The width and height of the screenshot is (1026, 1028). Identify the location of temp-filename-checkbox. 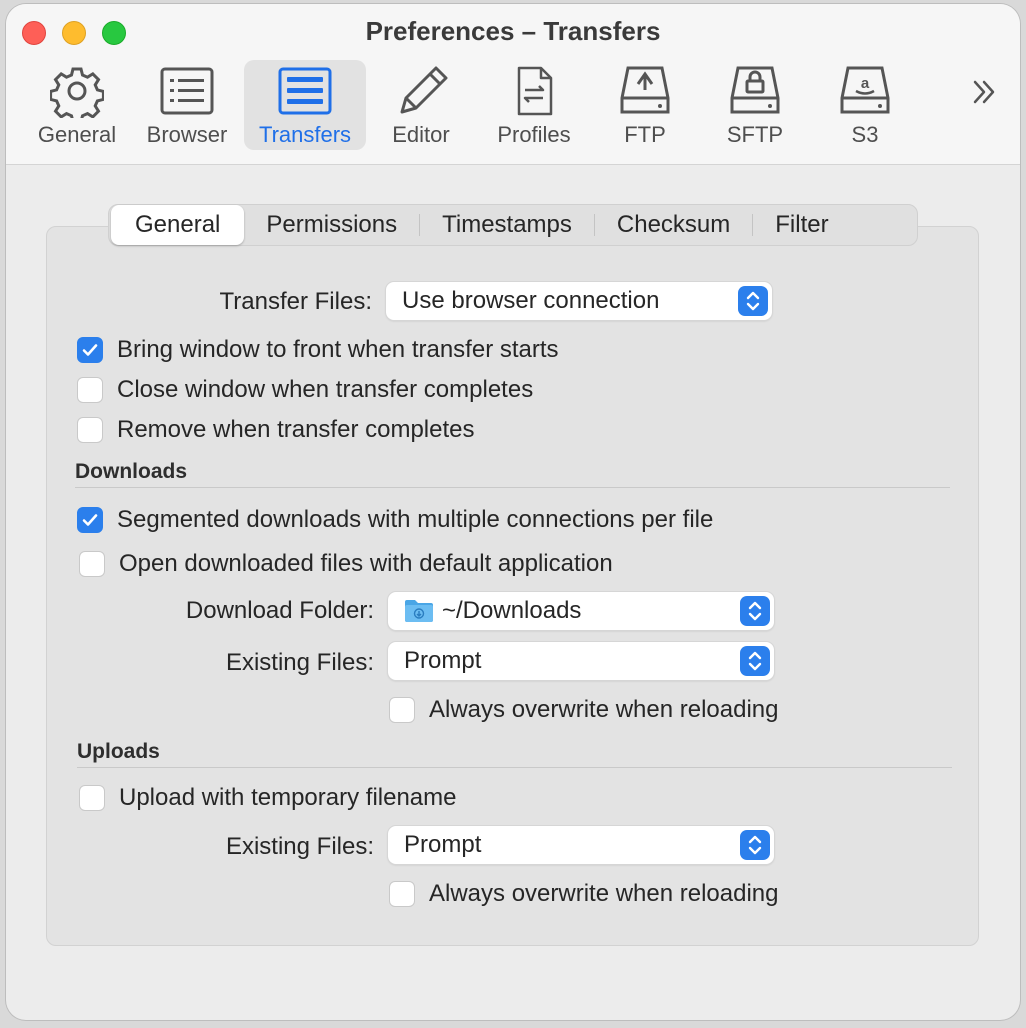
(92, 798).